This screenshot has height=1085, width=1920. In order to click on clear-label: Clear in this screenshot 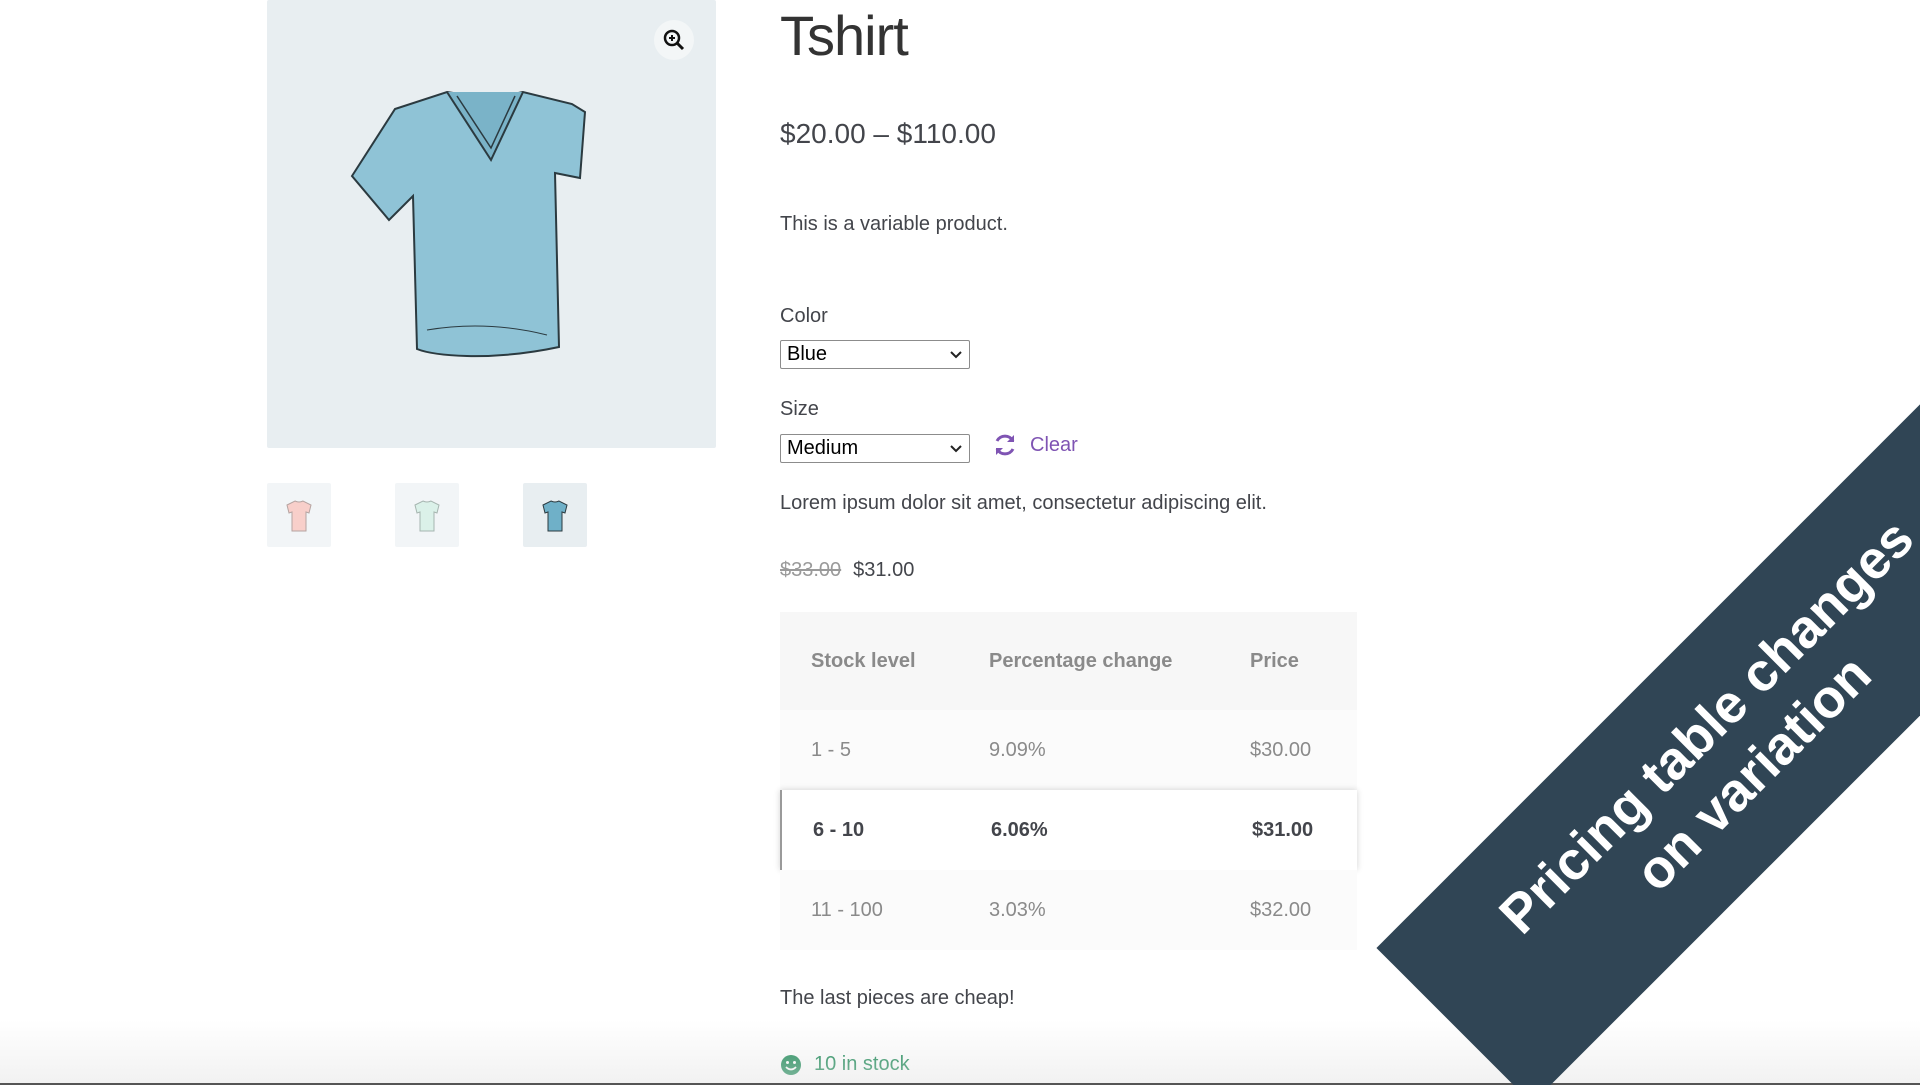, I will do `click(1054, 444)`.